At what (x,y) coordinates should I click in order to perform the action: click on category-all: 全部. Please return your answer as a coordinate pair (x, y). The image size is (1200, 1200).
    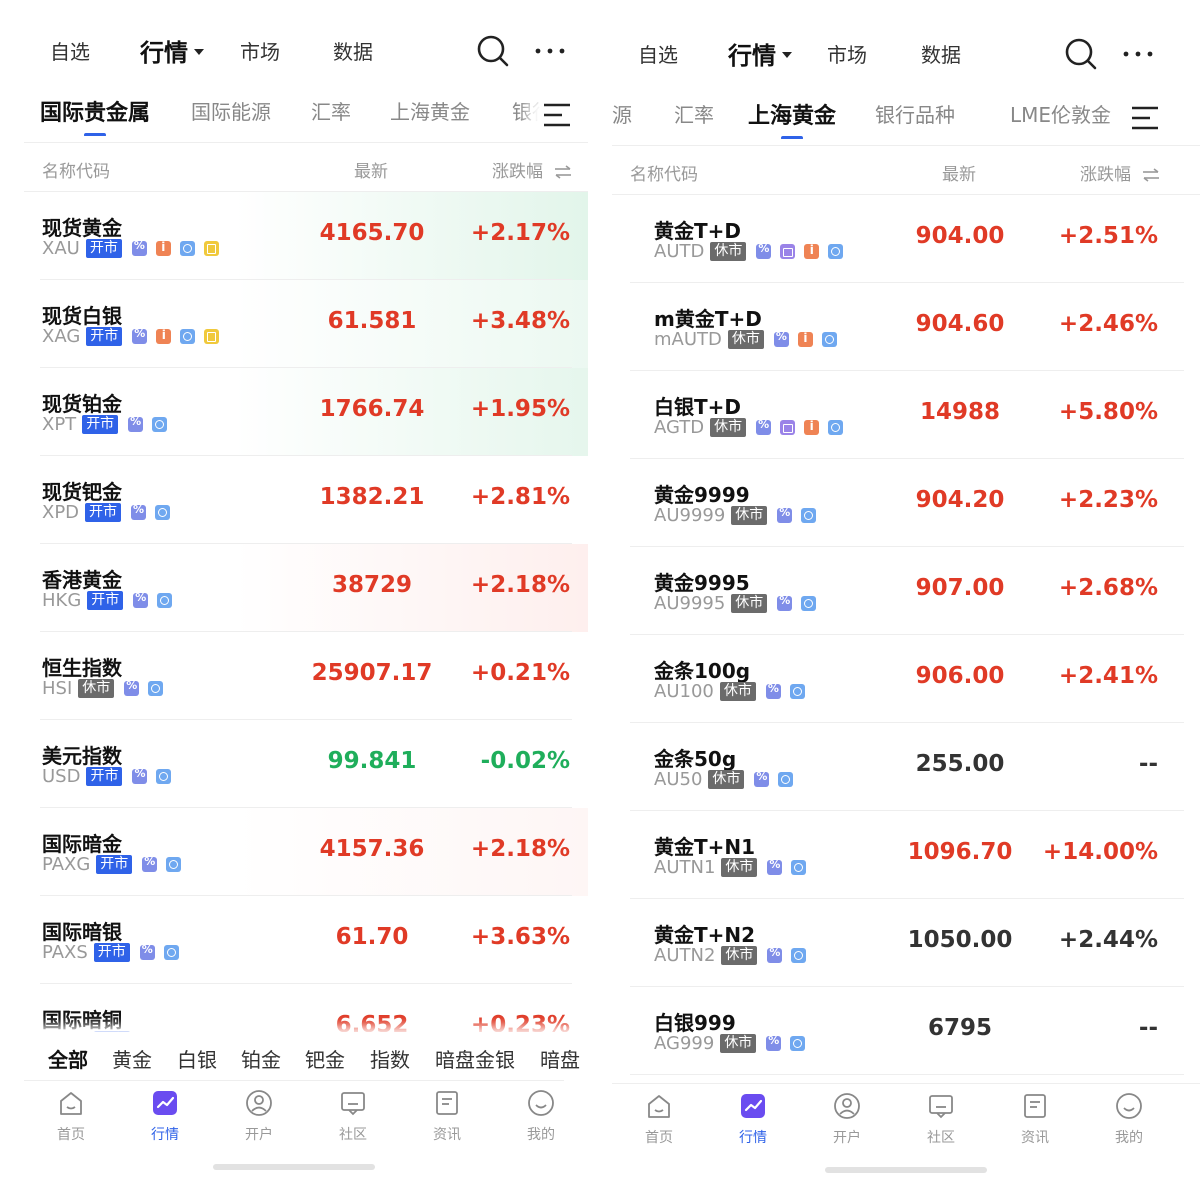
    Looking at the image, I should click on (68, 1058).